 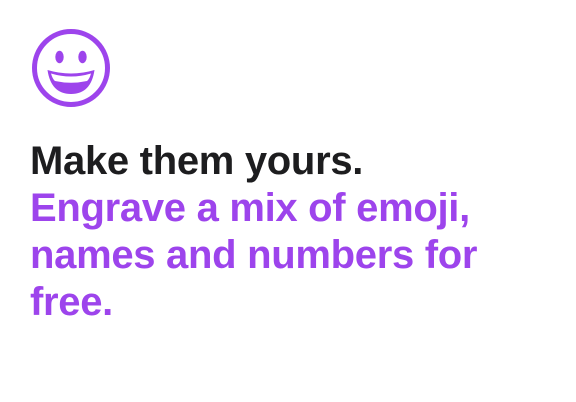 I want to click on headline-sub-line-3: free., so click(x=71, y=302).